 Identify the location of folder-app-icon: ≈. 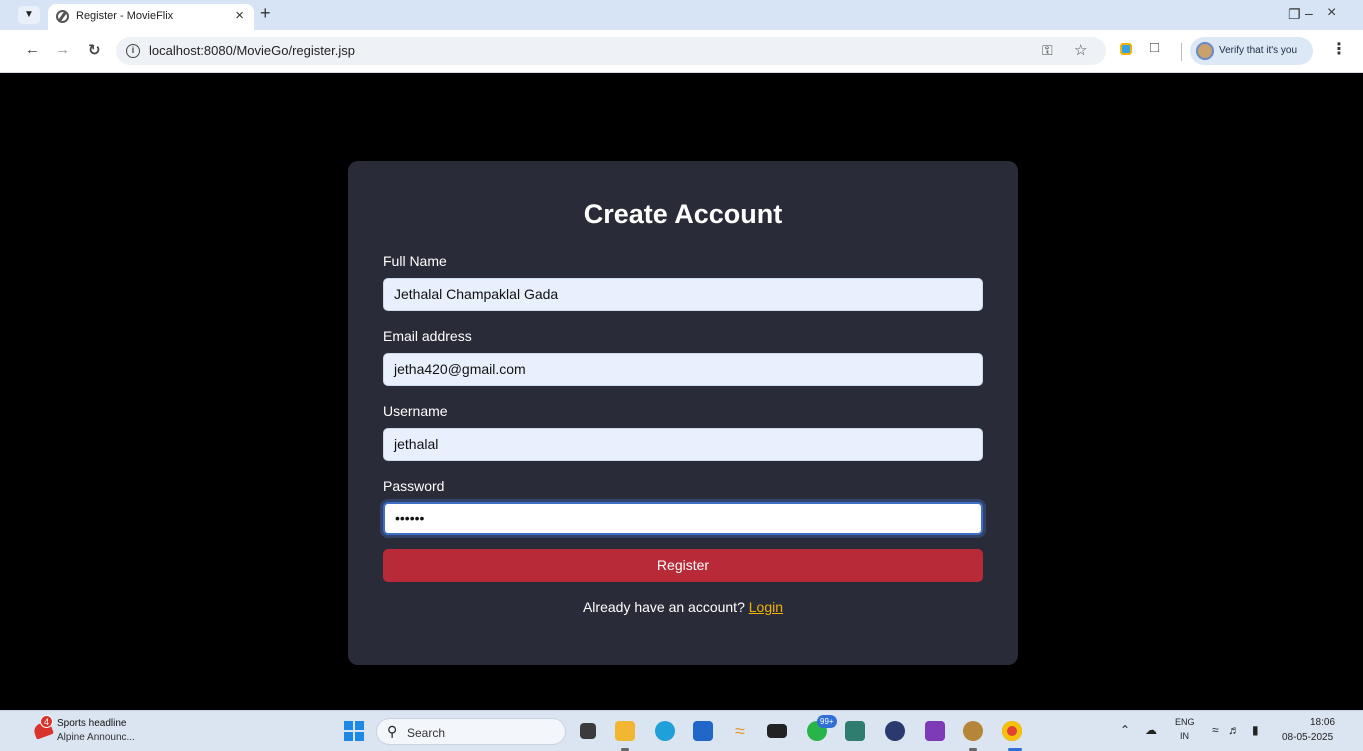
(740, 731).